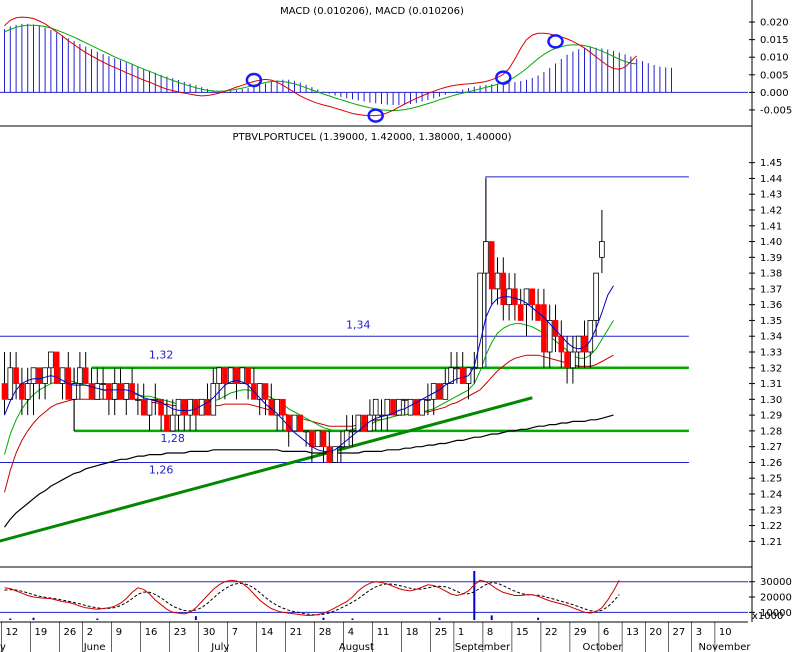  I want to click on resistance-step-line, so click(587, 272).